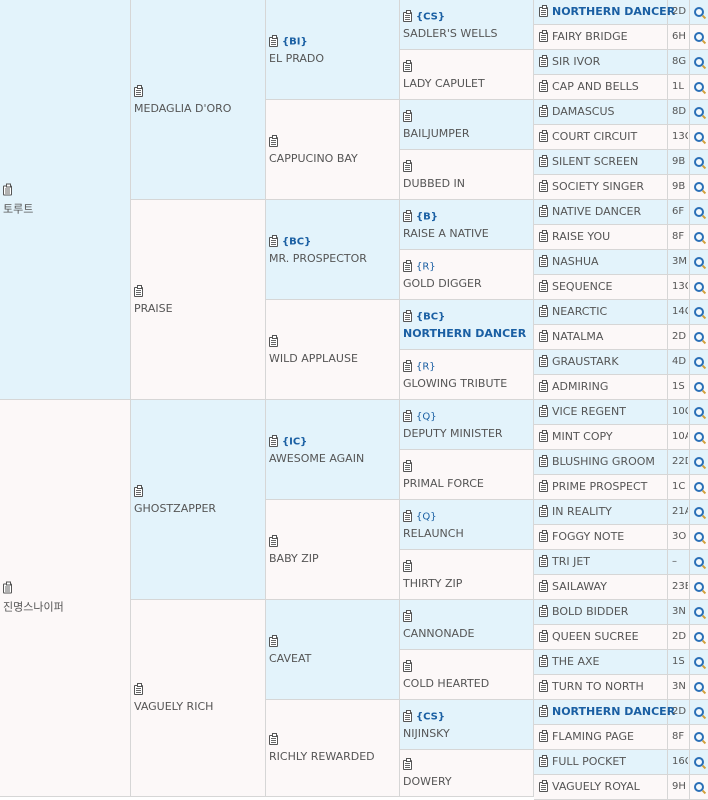 The image size is (708, 800). I want to click on horse-name-link: RAISE A NATIVE, so click(467, 233).